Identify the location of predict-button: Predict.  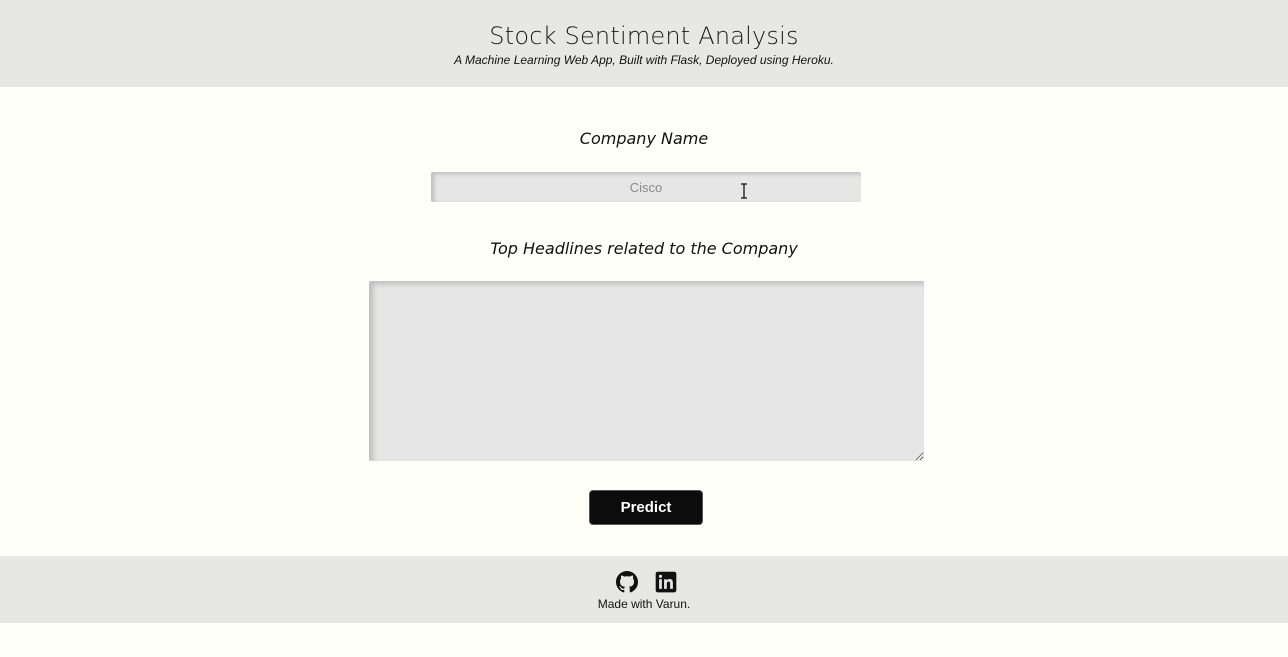
(646, 507).